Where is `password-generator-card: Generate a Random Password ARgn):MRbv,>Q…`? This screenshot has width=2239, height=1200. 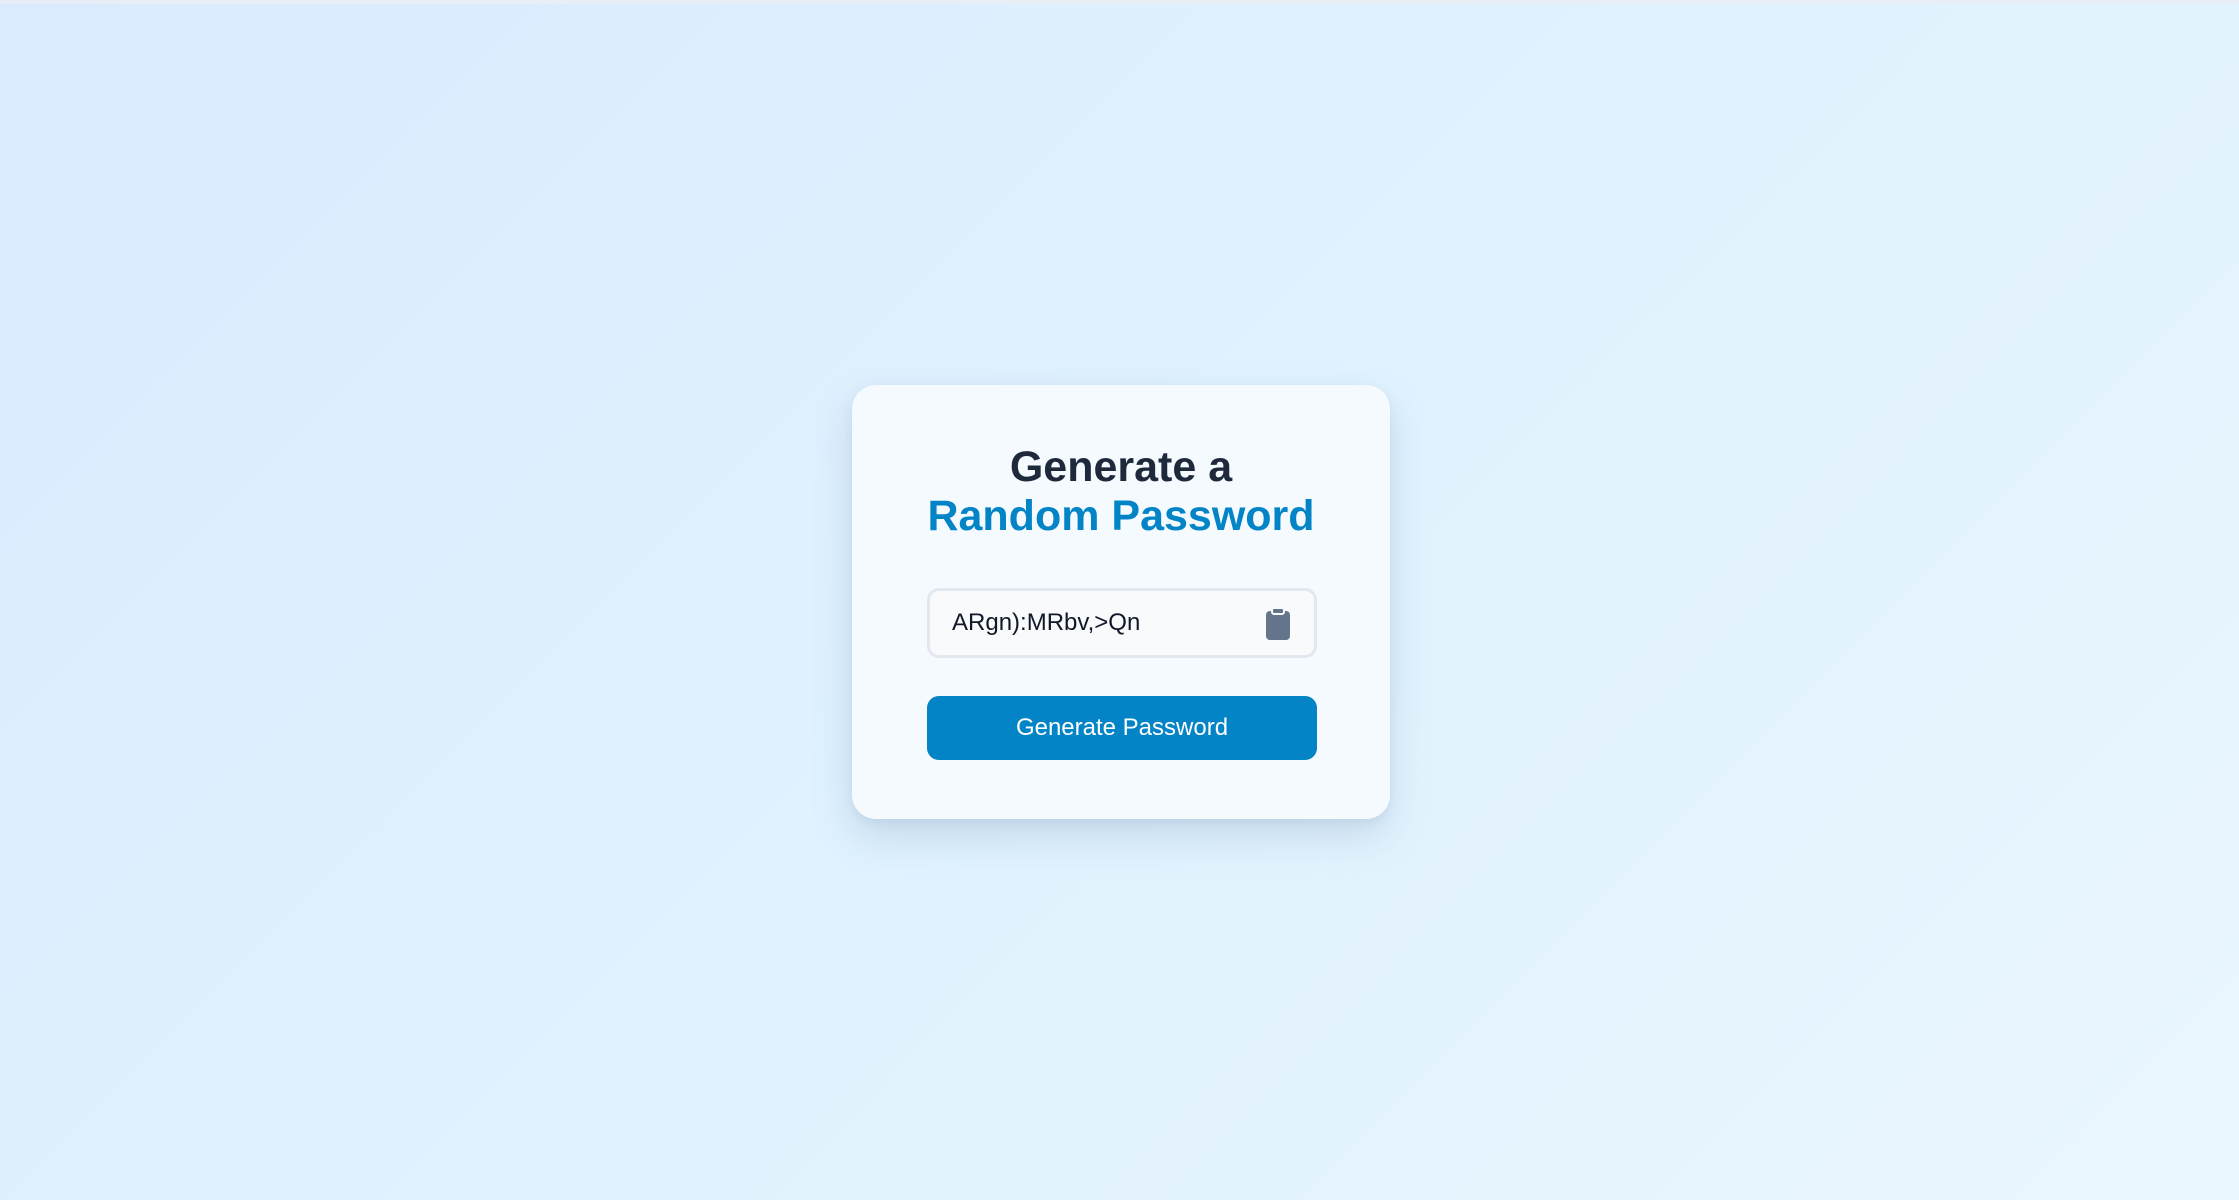 password-generator-card: Generate a Random Password ARgn):MRbv,>Q… is located at coordinates (1121, 602).